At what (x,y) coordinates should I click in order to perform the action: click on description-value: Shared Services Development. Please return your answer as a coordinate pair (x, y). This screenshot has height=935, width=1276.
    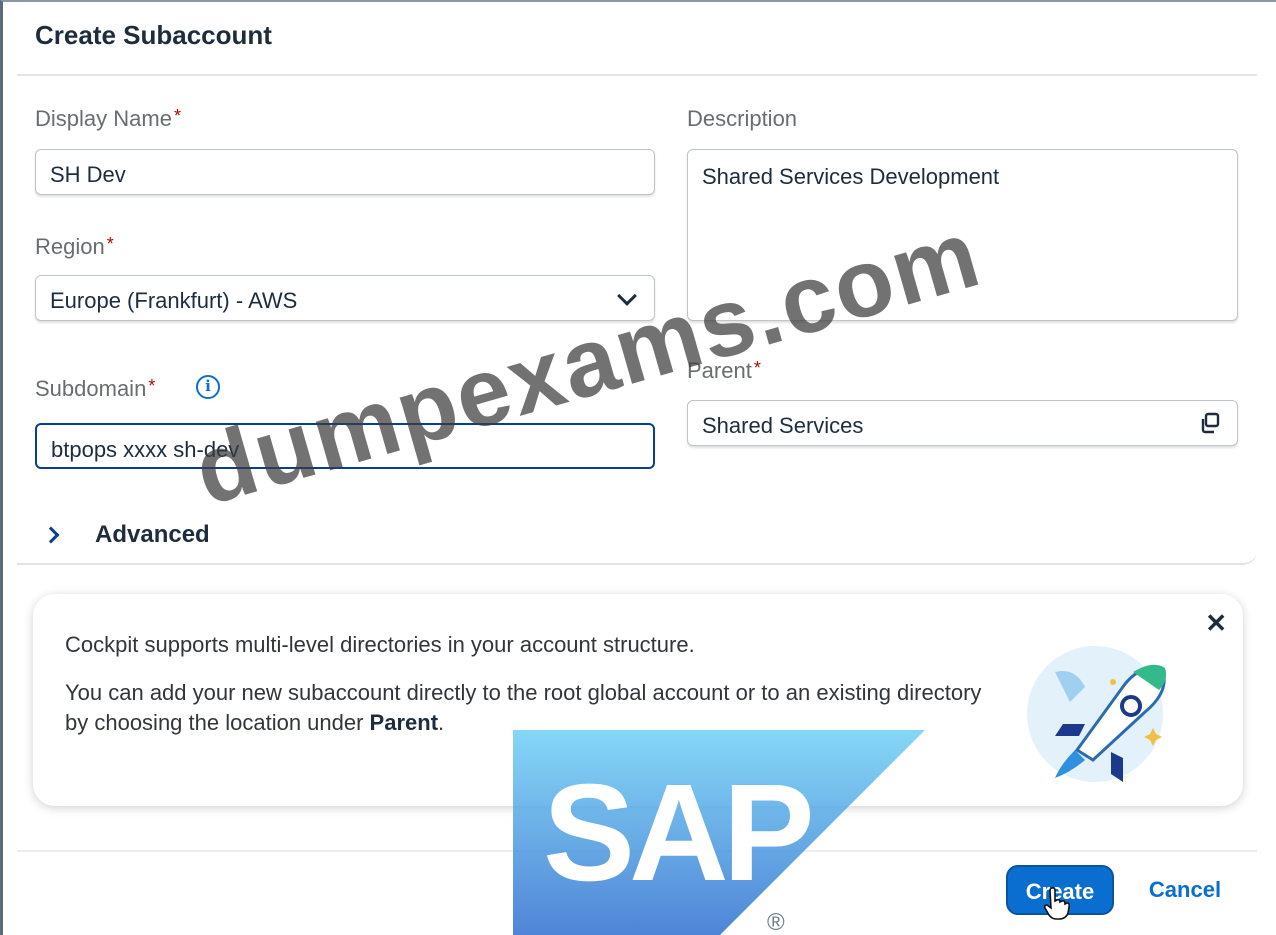
    Looking at the image, I should click on (851, 176).